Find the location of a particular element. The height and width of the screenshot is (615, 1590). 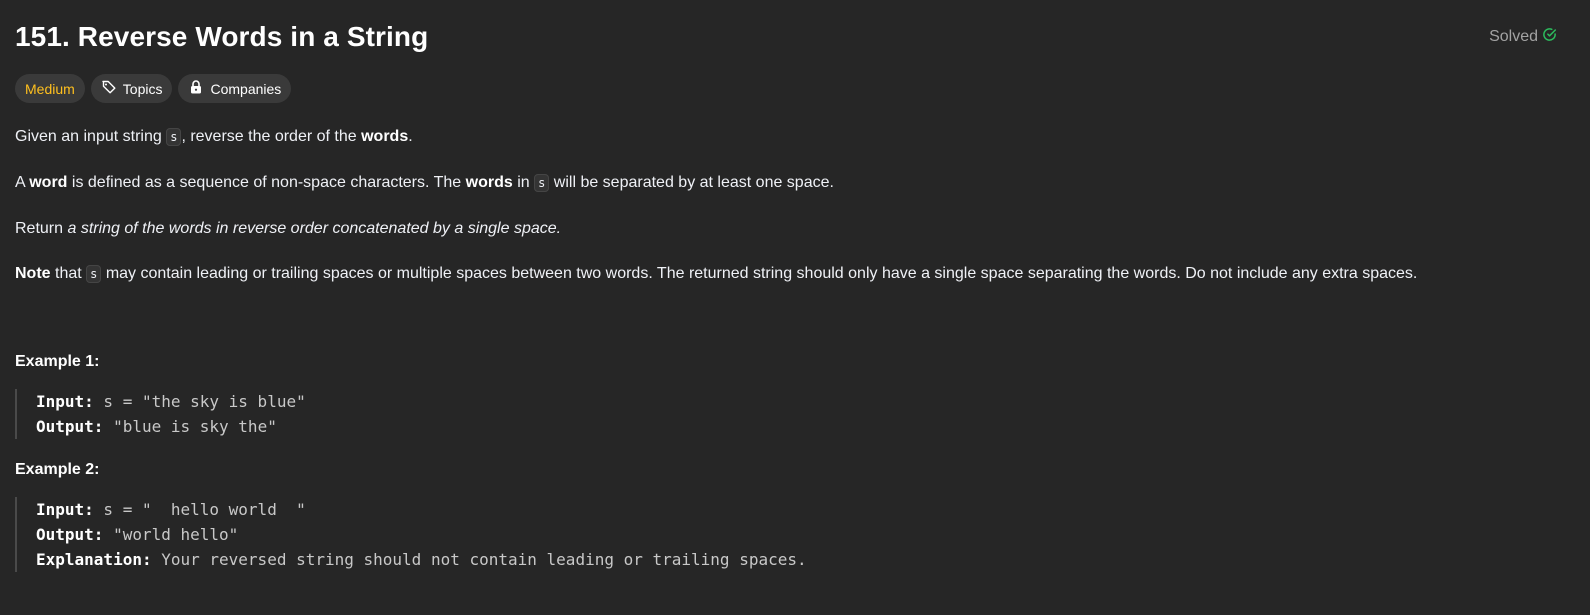

output-value: "world hello" is located at coordinates (171, 534).